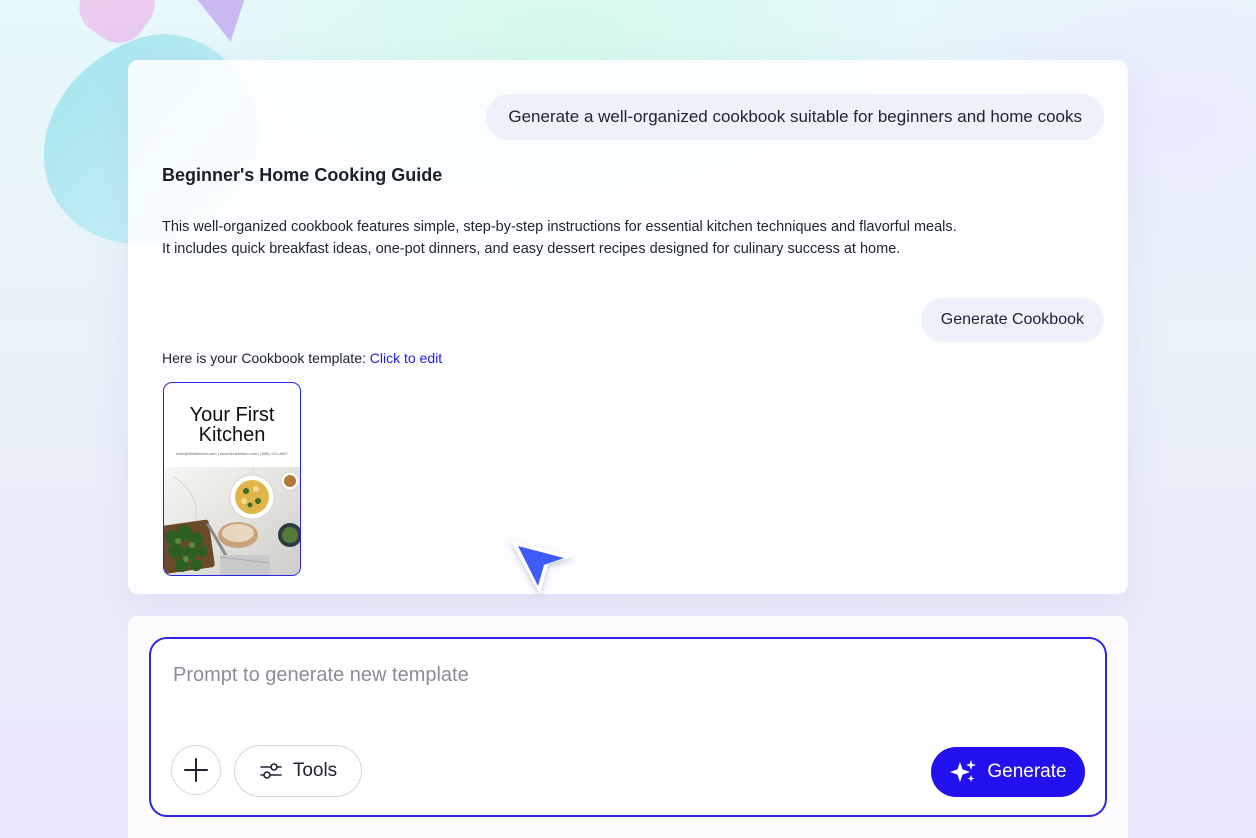 The width and height of the screenshot is (1256, 838). What do you see at coordinates (232, 415) in the screenshot?
I see `thumbnail-title-line-1: Your First` at bounding box center [232, 415].